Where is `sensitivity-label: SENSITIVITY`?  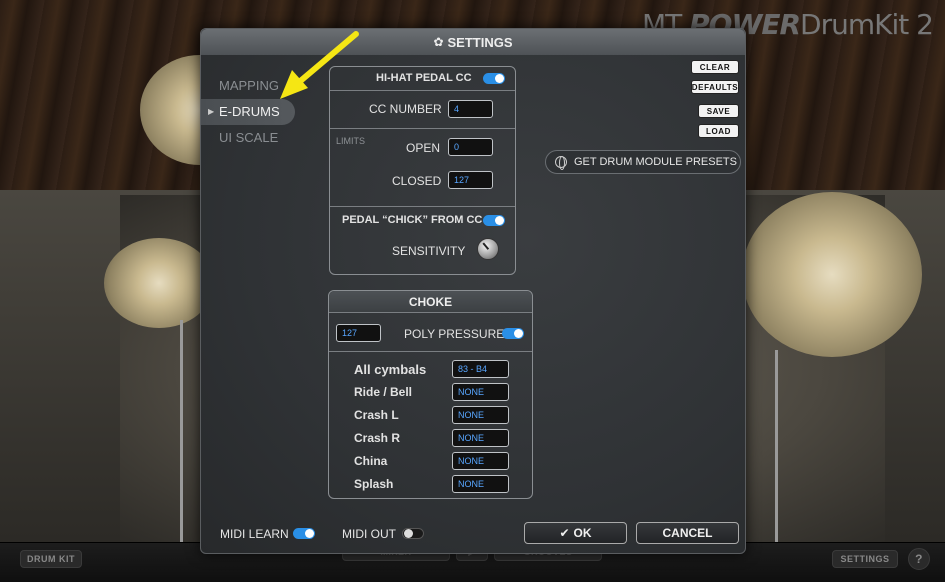
sensitivity-label: SENSITIVITY is located at coordinates (429, 251).